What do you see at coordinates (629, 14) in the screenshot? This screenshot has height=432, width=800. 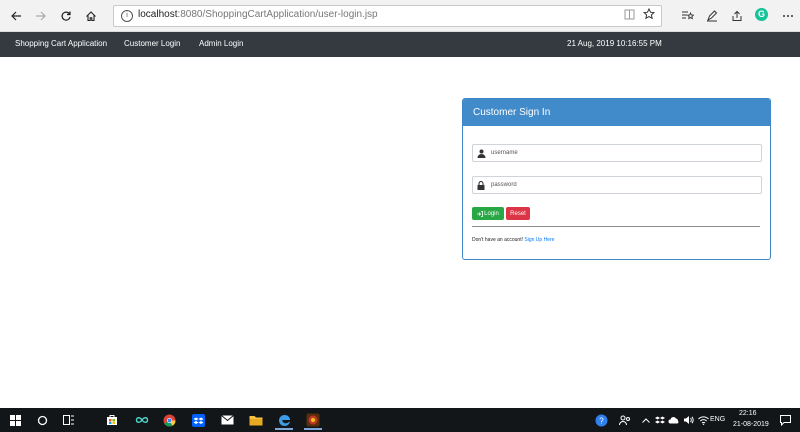 I see `reading-view-icon` at bounding box center [629, 14].